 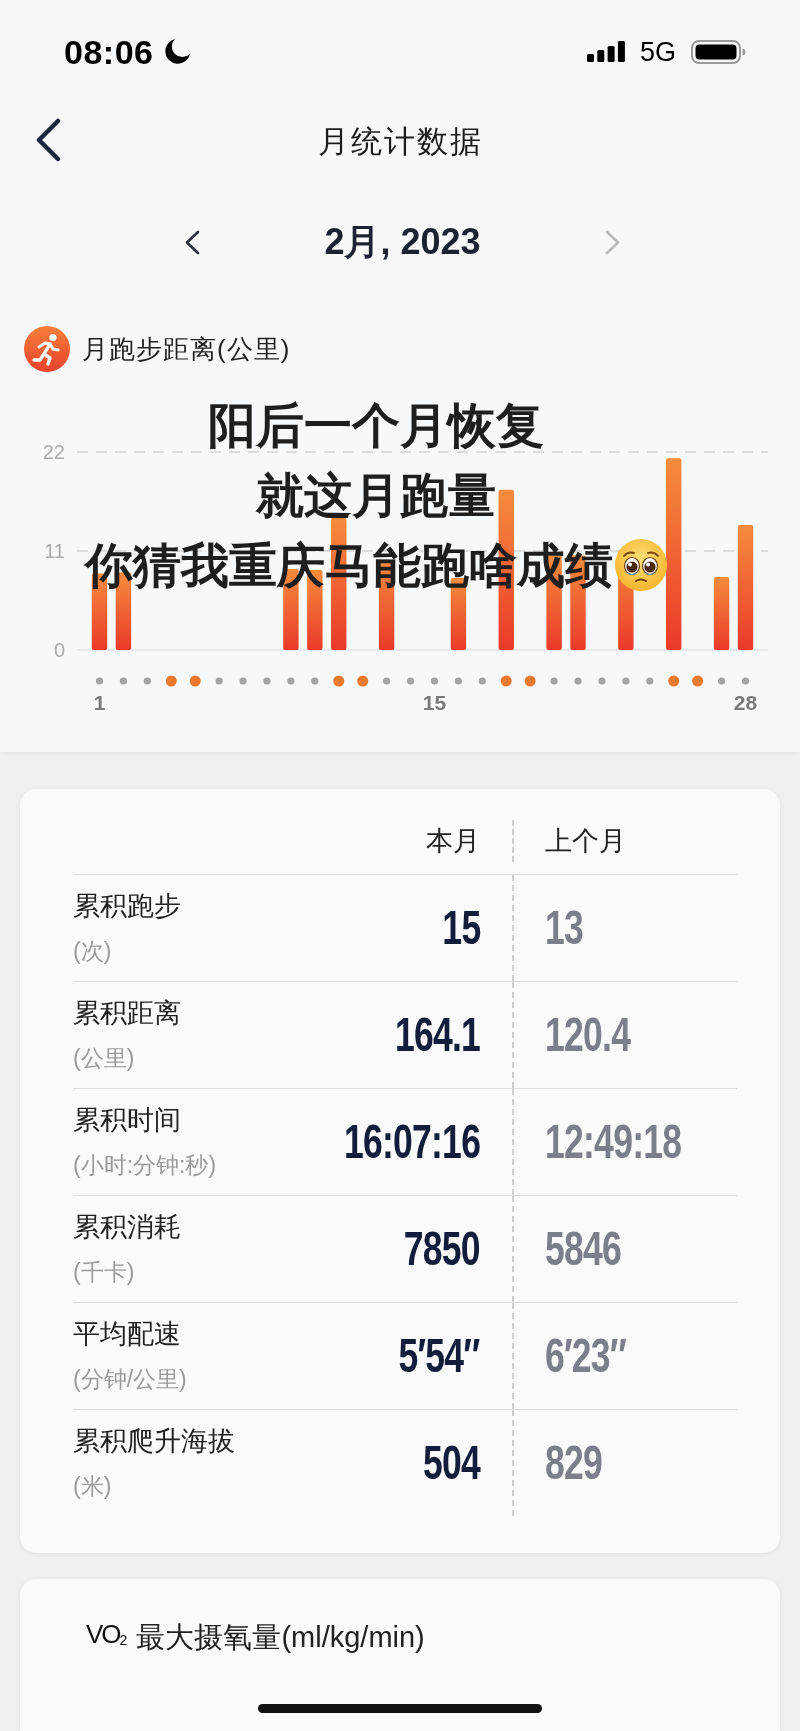 What do you see at coordinates (92, 1486) in the screenshot?
I see `stat-unit: (米)` at bounding box center [92, 1486].